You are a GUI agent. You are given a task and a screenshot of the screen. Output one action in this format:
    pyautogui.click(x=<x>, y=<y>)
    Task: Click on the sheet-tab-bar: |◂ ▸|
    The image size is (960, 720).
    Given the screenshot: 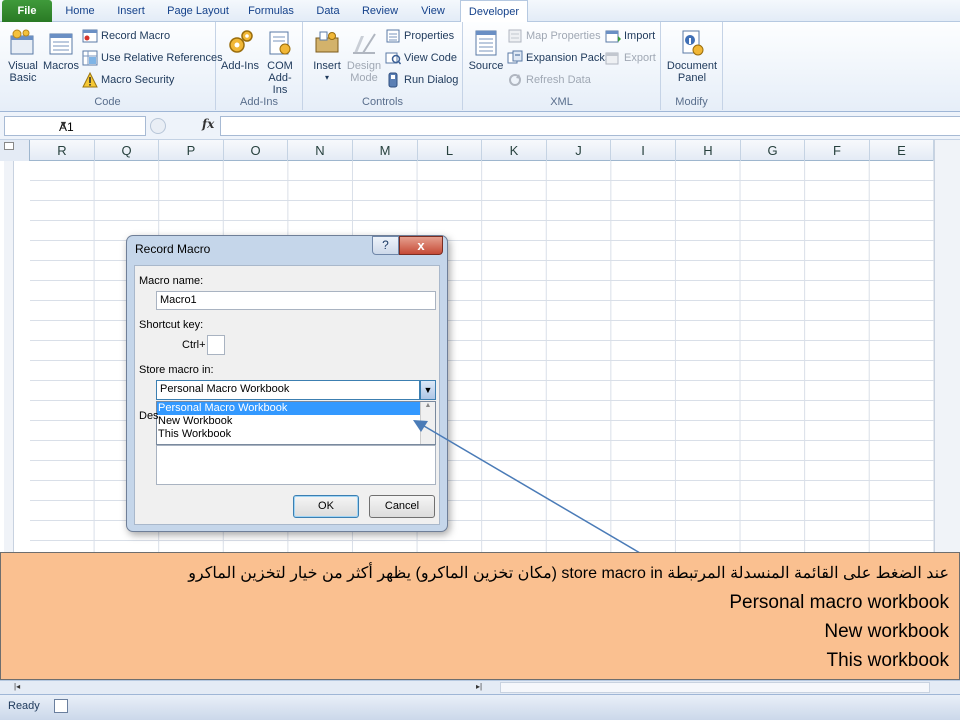 What is the action you would take?
    pyautogui.click(x=480, y=687)
    